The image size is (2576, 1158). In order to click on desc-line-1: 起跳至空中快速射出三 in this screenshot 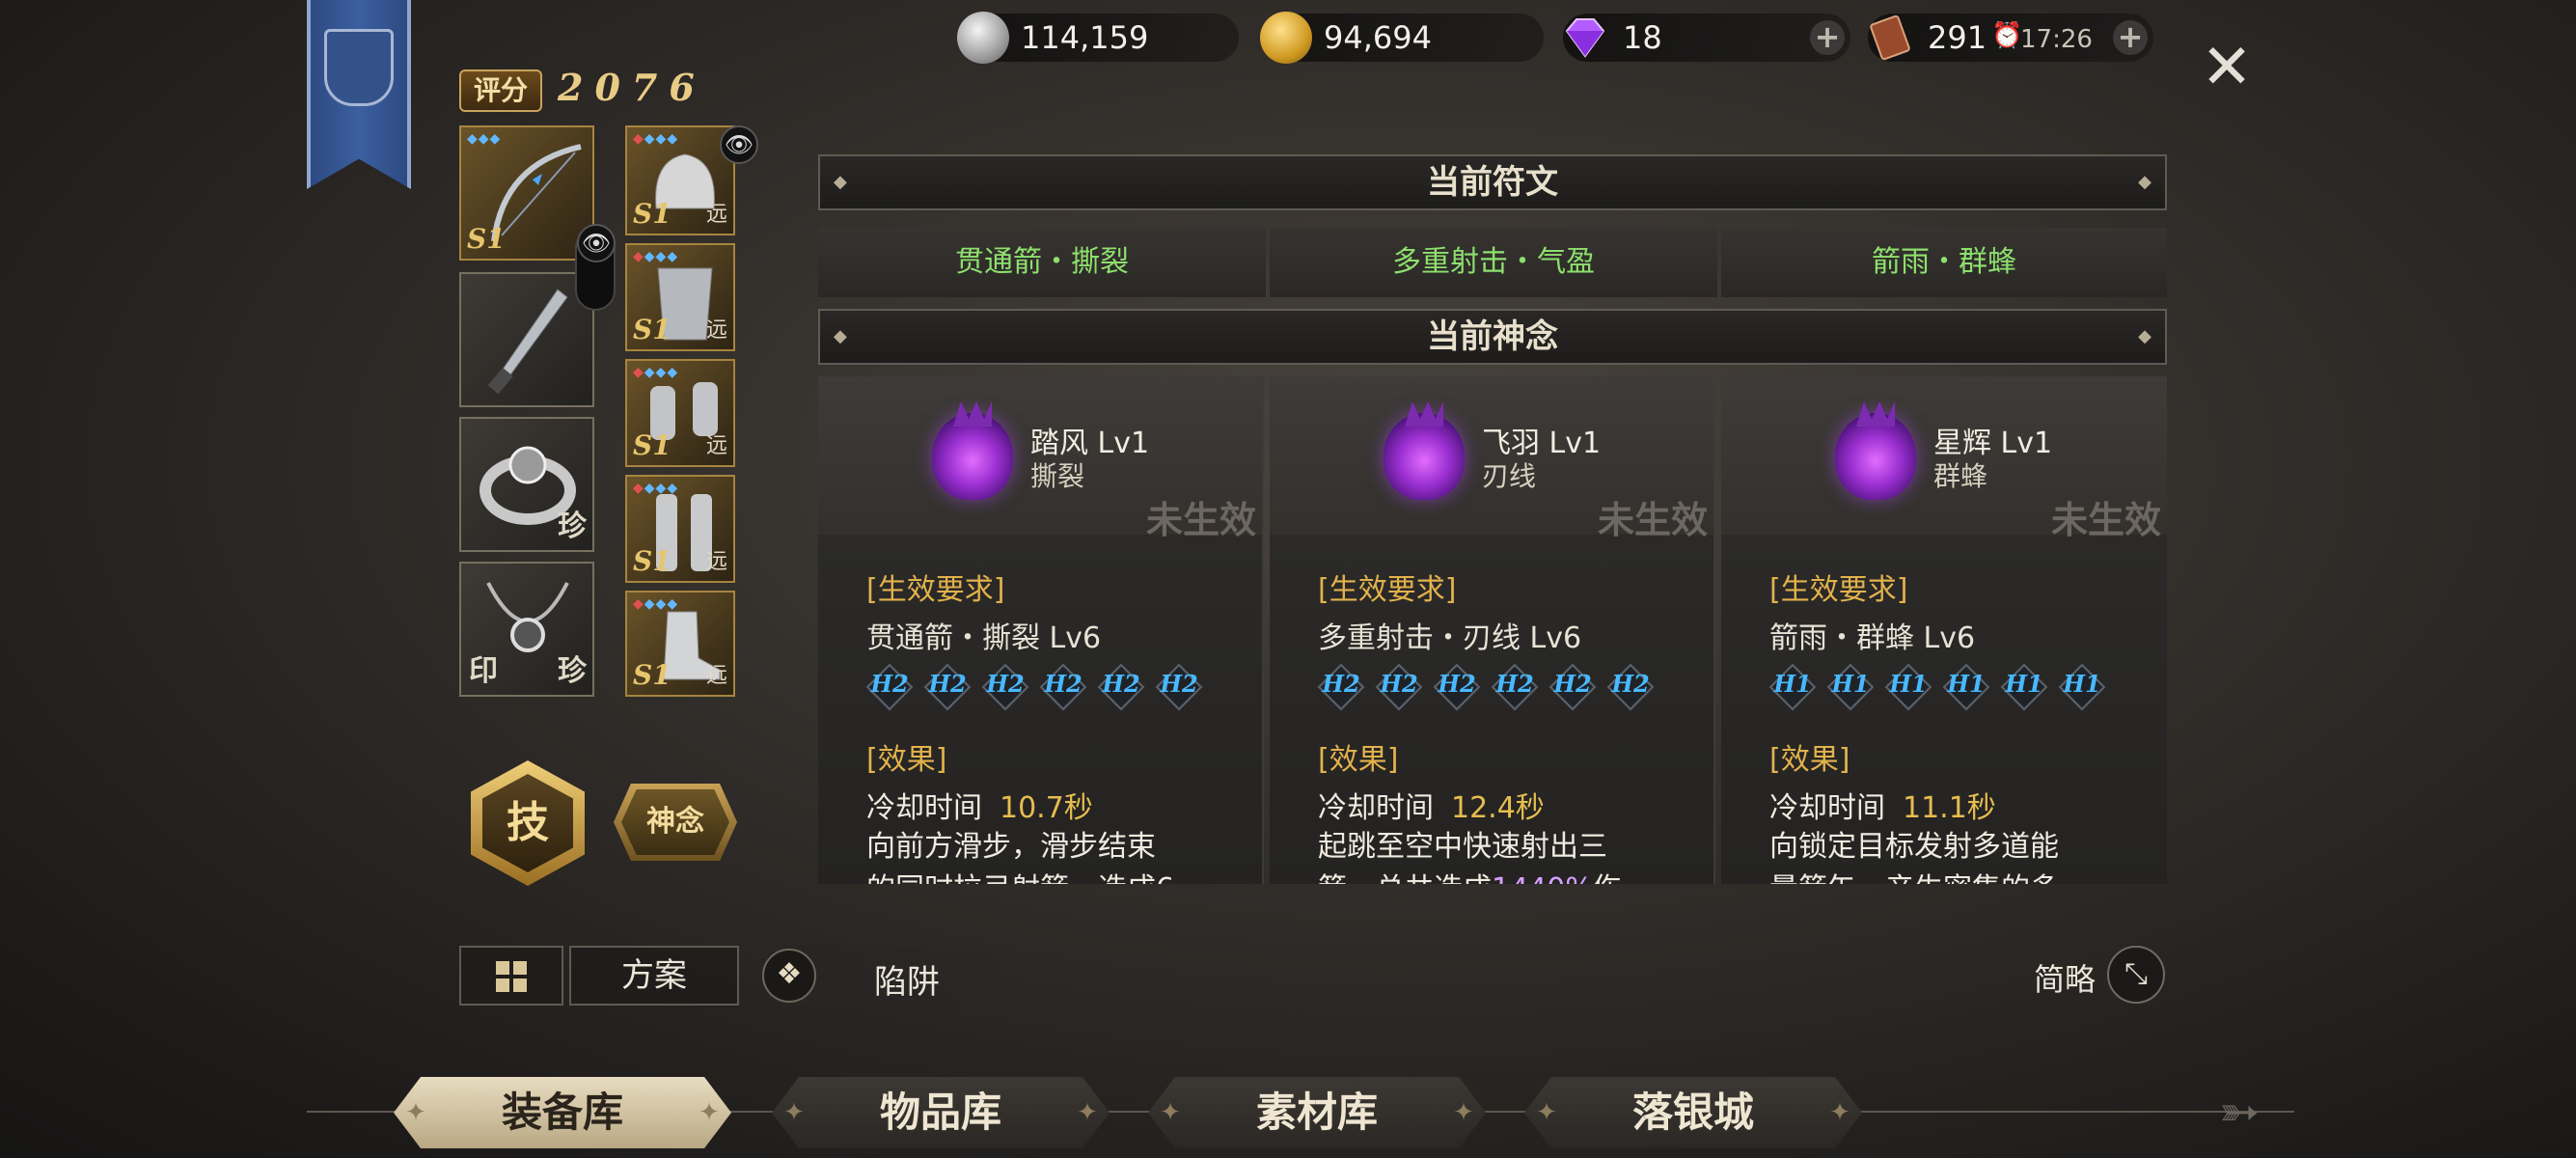, I will do `click(1463, 847)`.